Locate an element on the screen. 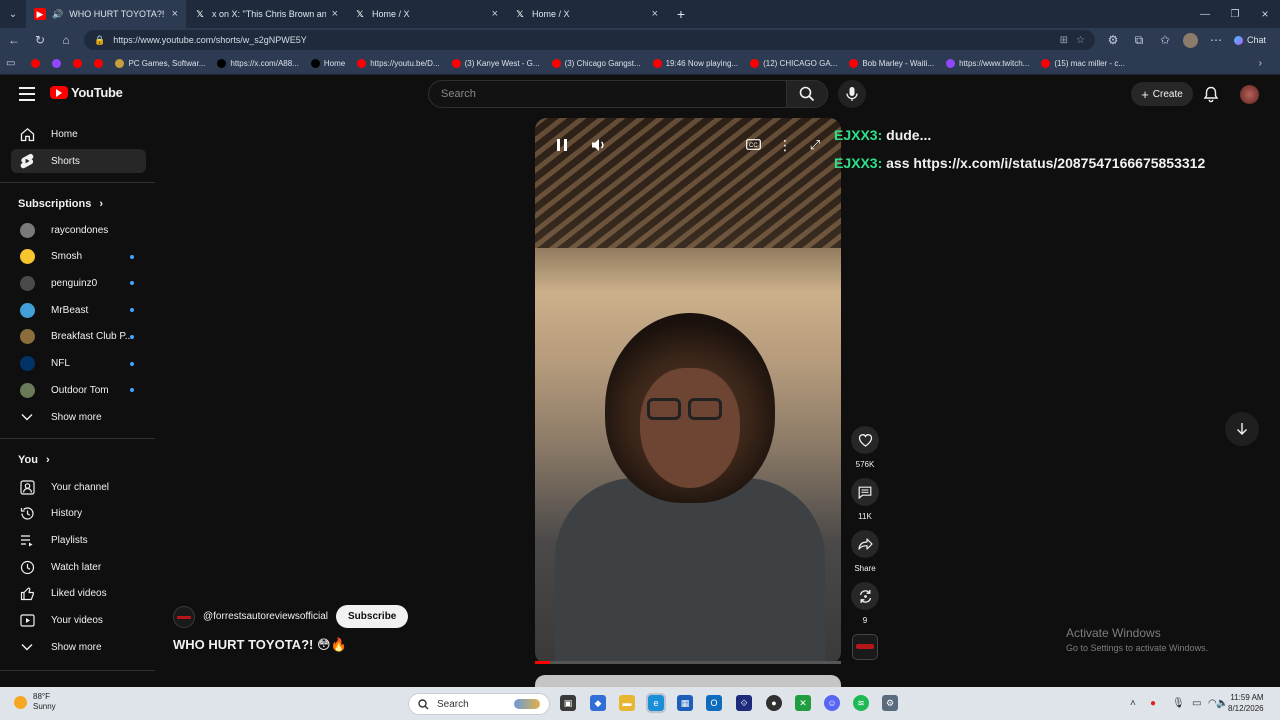 The width and height of the screenshot is (1280, 720). sidebar-item-watch-later: Watch later is located at coordinates (78, 567).